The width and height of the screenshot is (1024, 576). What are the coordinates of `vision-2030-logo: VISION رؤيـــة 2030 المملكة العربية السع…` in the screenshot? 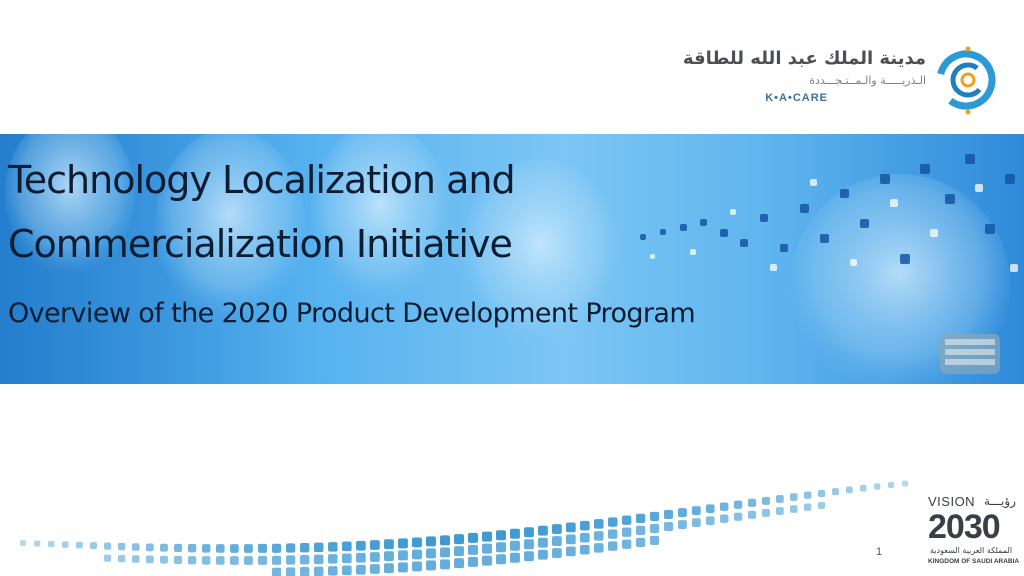 It's located at (974, 532).